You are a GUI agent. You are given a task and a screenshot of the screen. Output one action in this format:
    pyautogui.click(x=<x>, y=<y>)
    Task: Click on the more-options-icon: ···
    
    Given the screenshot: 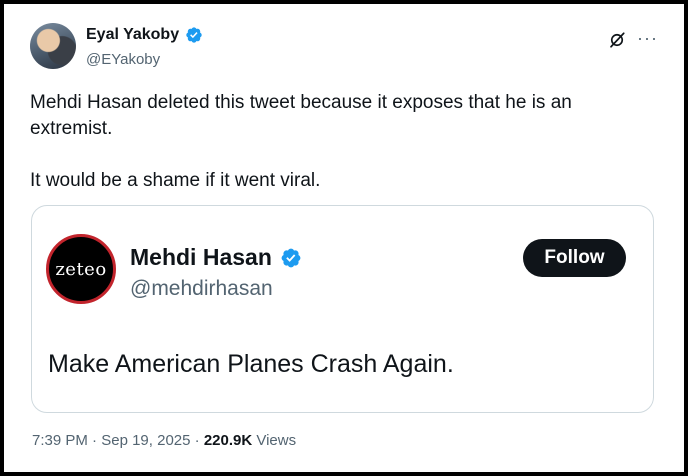 What is the action you would take?
    pyautogui.click(x=647, y=38)
    